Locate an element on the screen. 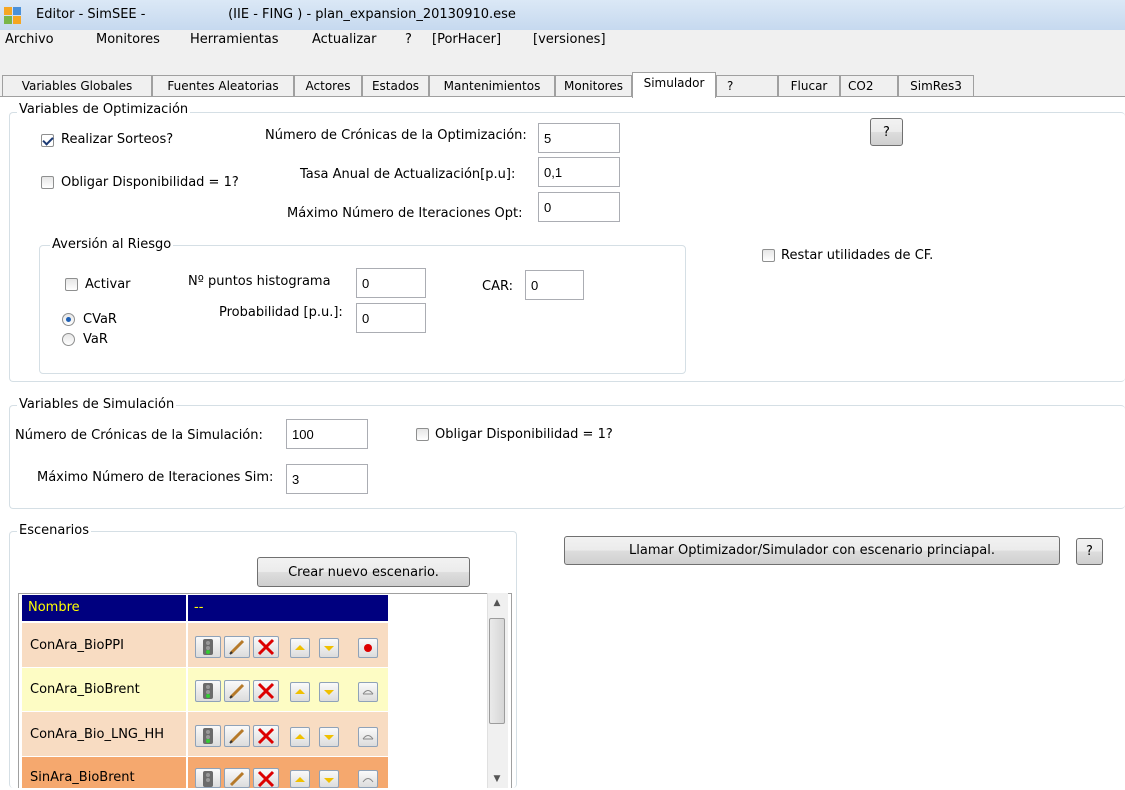 The height and width of the screenshot is (790, 1125). num-cronicas-opt-input is located at coordinates (579, 138).